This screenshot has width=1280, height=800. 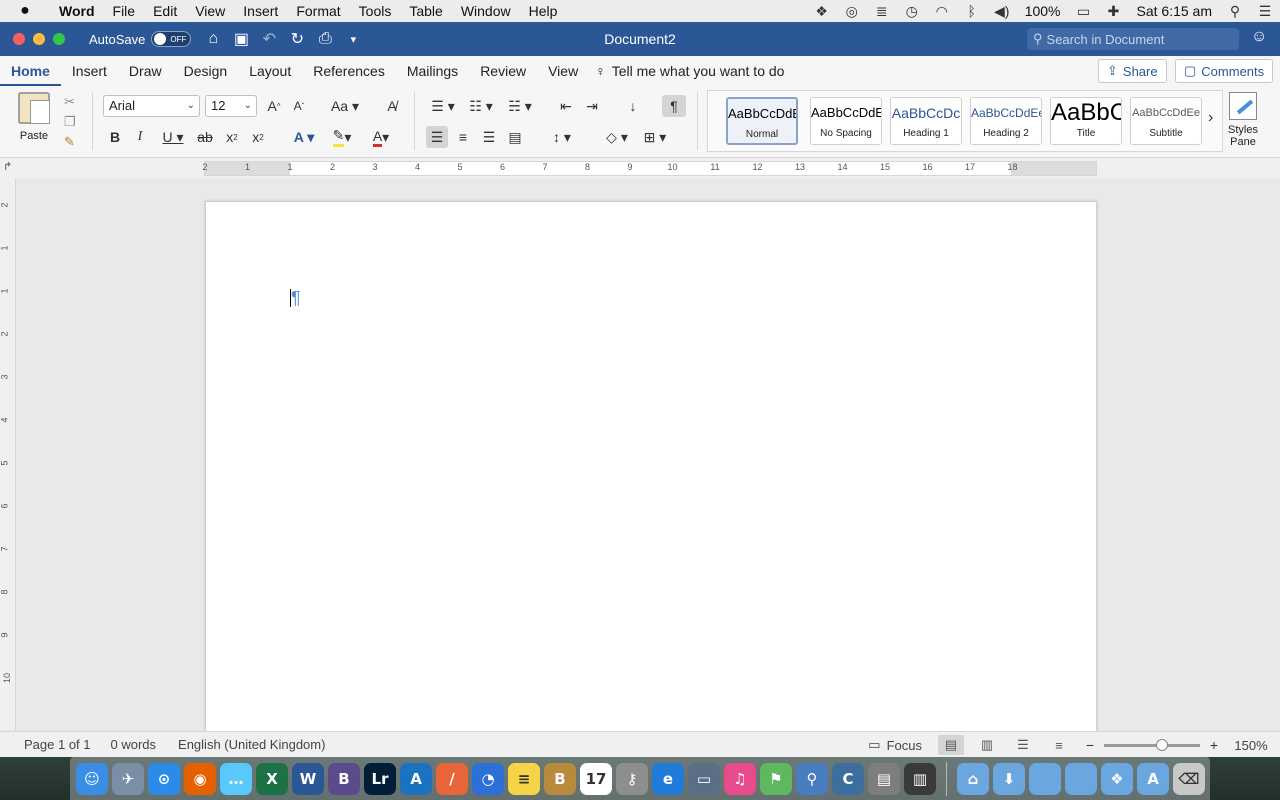 What do you see at coordinates (7, 166) in the screenshot?
I see `tab-selector-icon: ↱` at bounding box center [7, 166].